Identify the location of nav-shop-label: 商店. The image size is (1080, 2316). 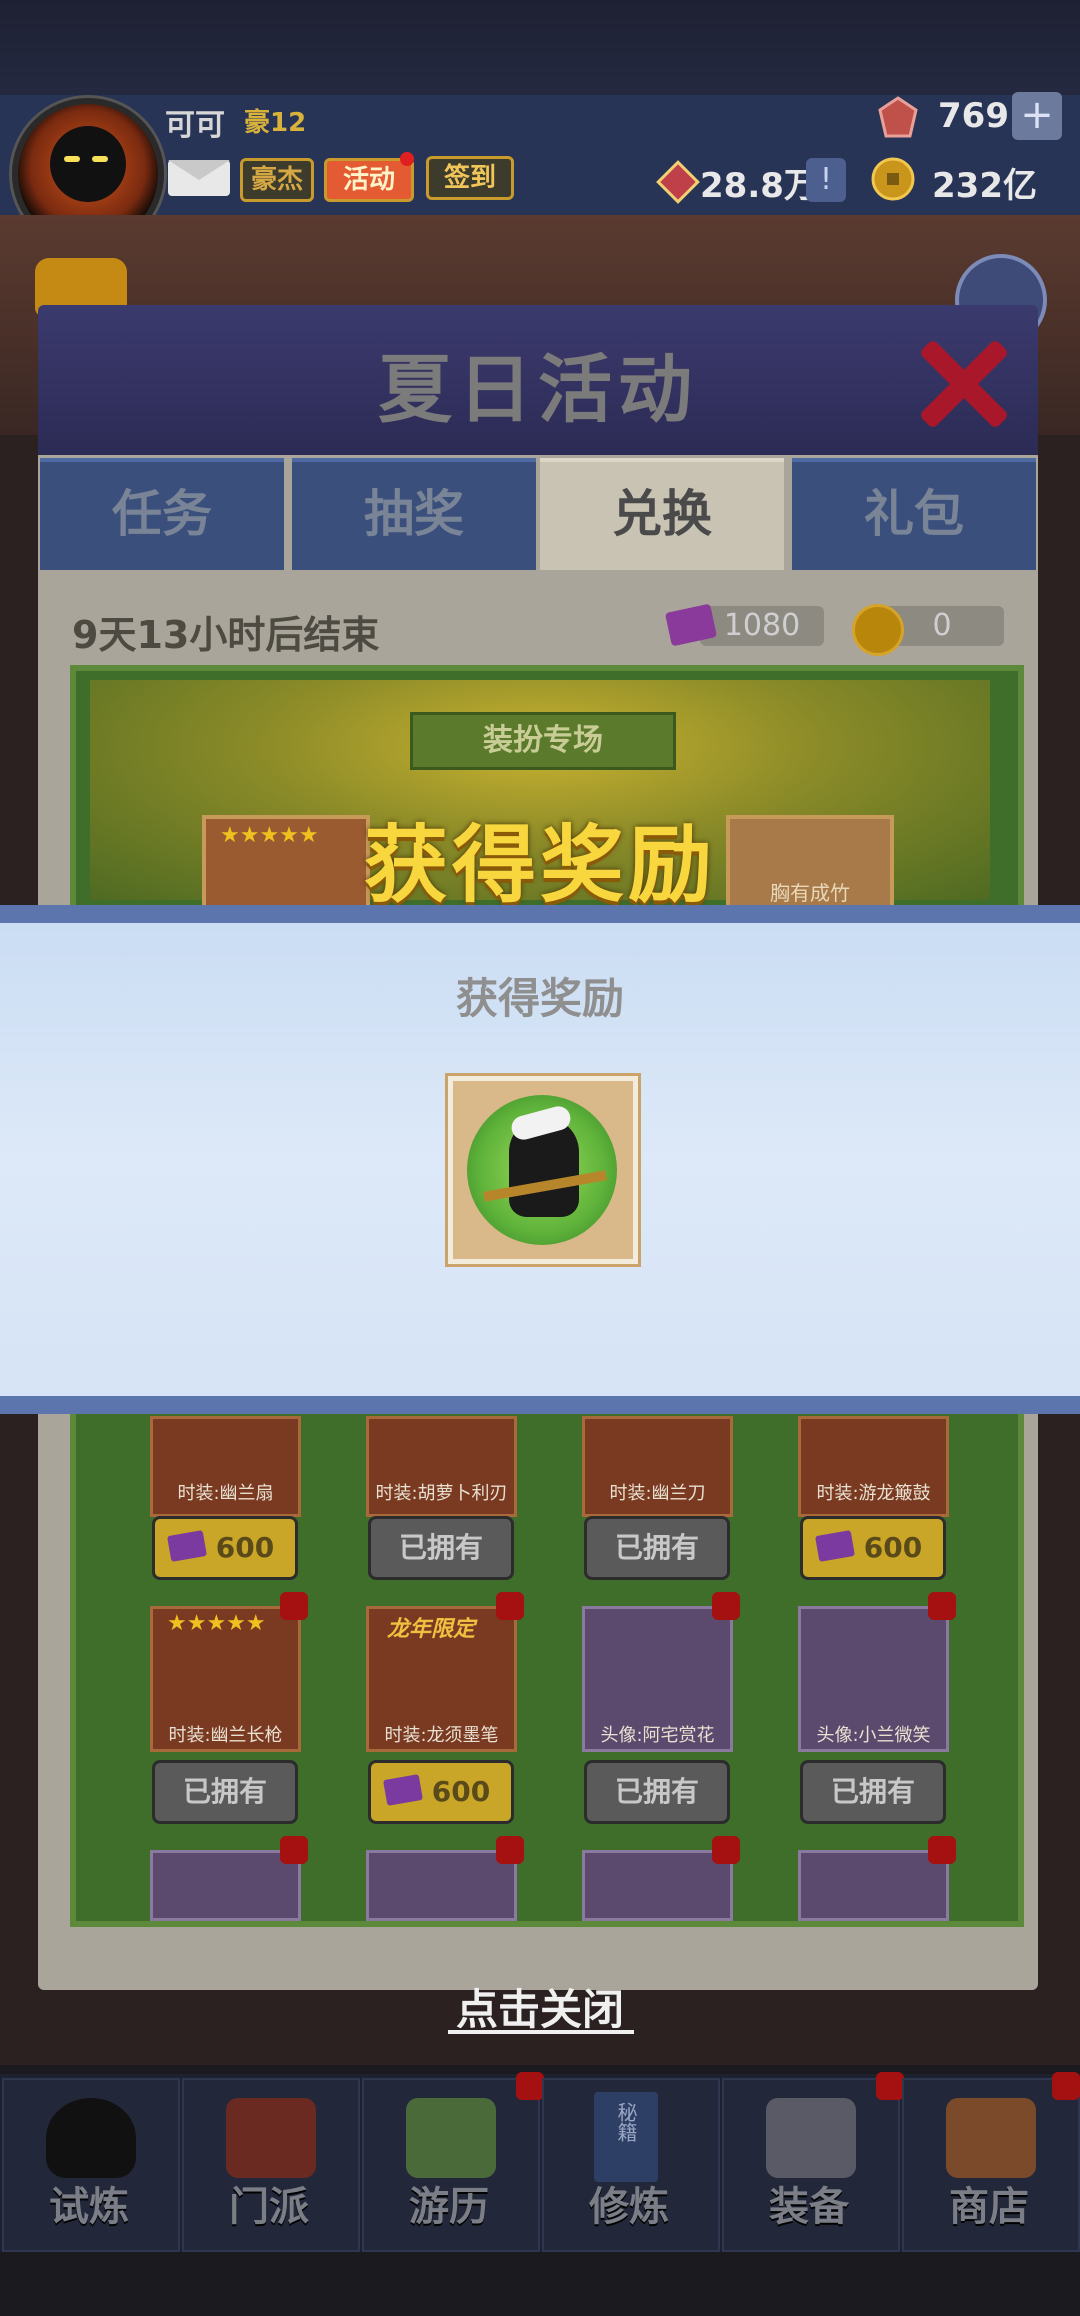
(989, 2207).